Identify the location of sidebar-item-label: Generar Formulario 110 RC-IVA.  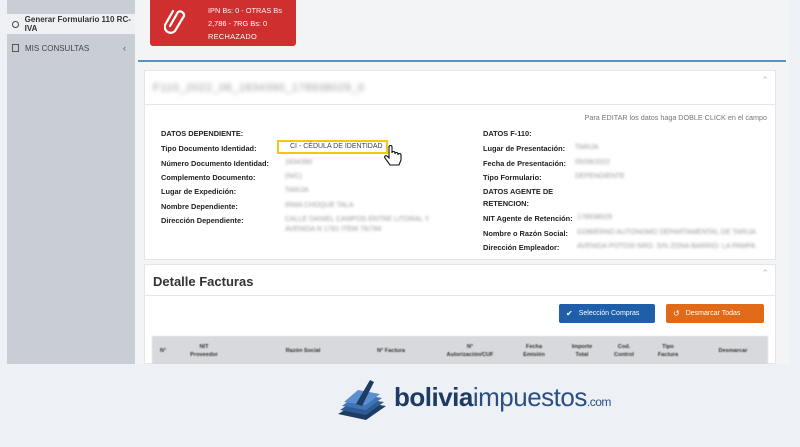
(77, 24).